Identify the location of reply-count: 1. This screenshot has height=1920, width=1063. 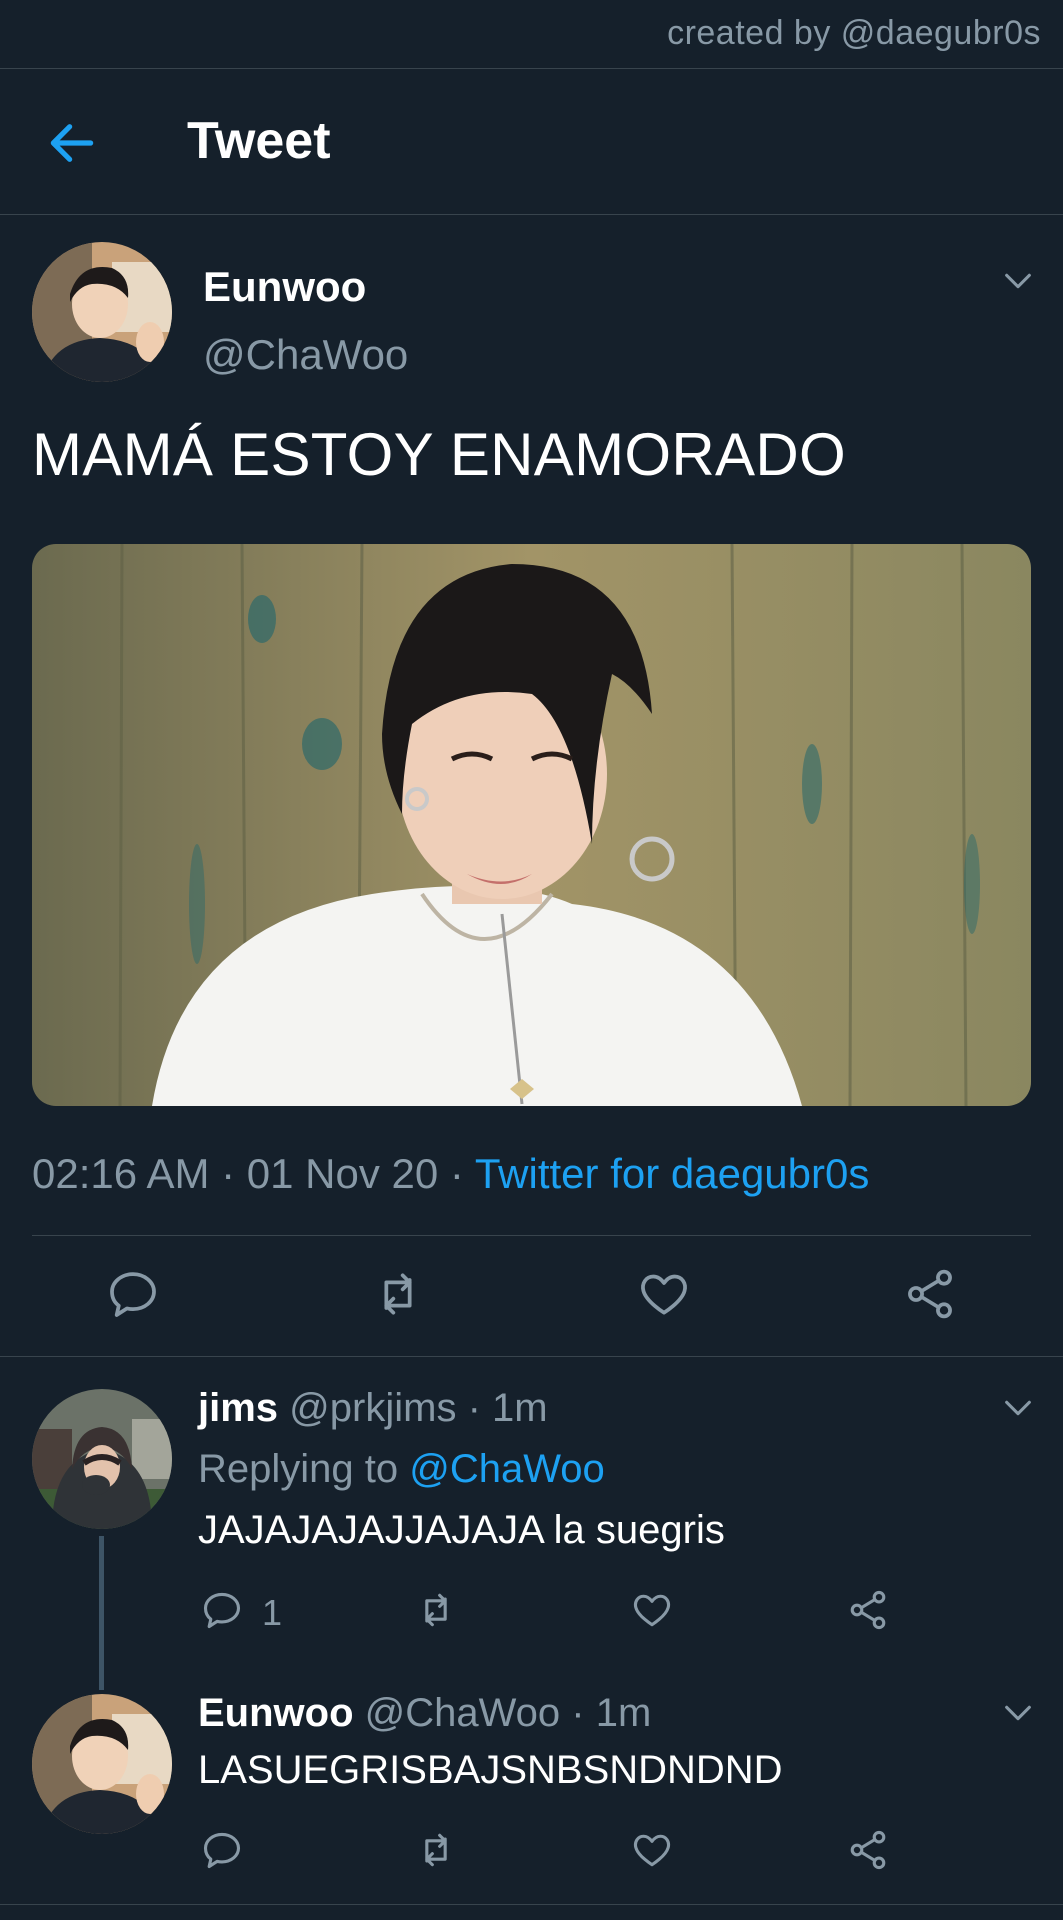
(272, 1612).